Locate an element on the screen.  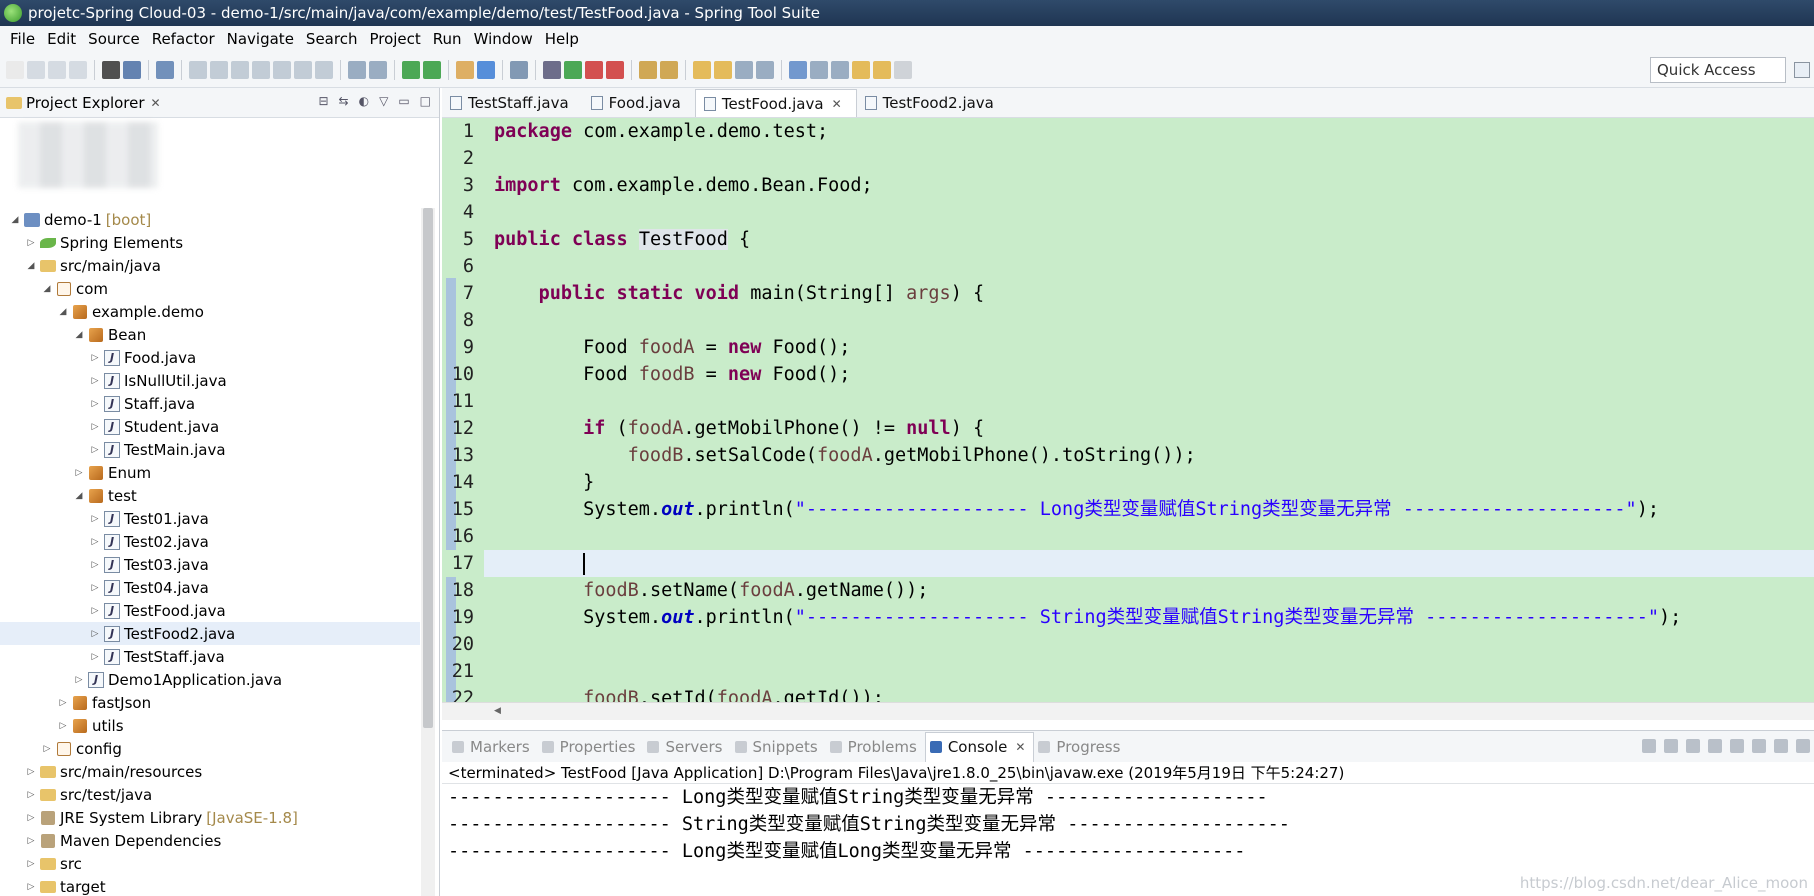
tree-item-food-java: ▷ J Food.java is located at coordinates (210, 357).